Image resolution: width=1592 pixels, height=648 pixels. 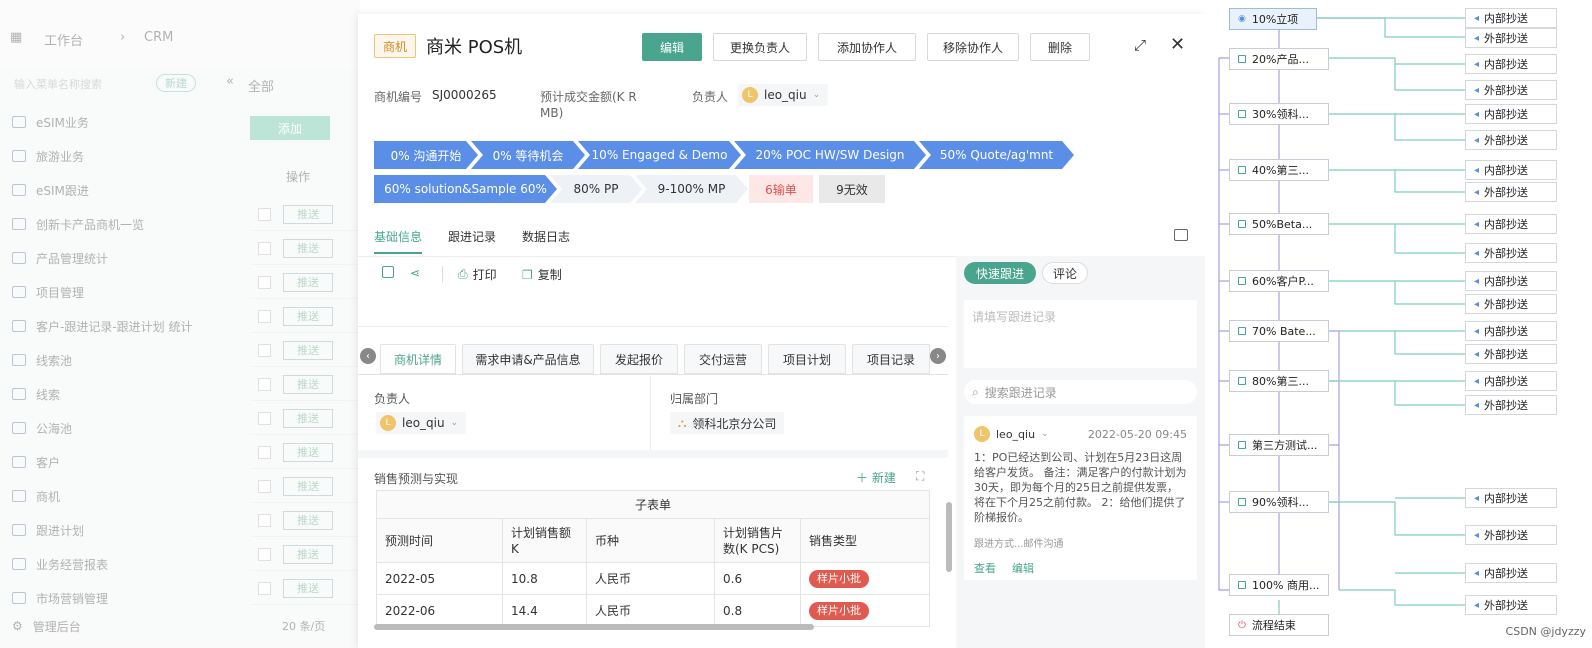 I want to click on page-size-select: 20 条/页, so click(x=303, y=626).